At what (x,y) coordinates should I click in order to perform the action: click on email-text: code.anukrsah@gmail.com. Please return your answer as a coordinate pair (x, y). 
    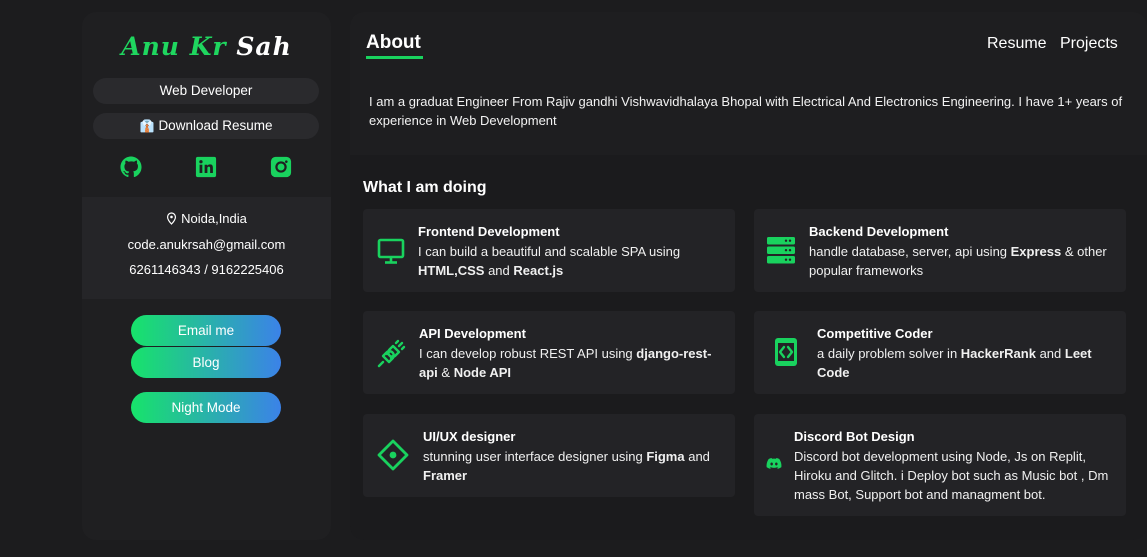
    Looking at the image, I should click on (206, 244).